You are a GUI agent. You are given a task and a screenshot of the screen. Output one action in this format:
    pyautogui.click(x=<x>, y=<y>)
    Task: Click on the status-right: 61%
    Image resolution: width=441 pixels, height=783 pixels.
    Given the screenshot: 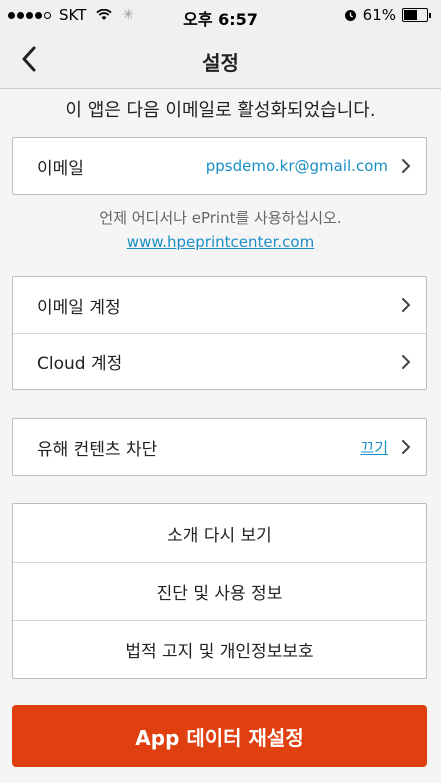 What is the action you would take?
    pyautogui.click(x=387, y=15)
    